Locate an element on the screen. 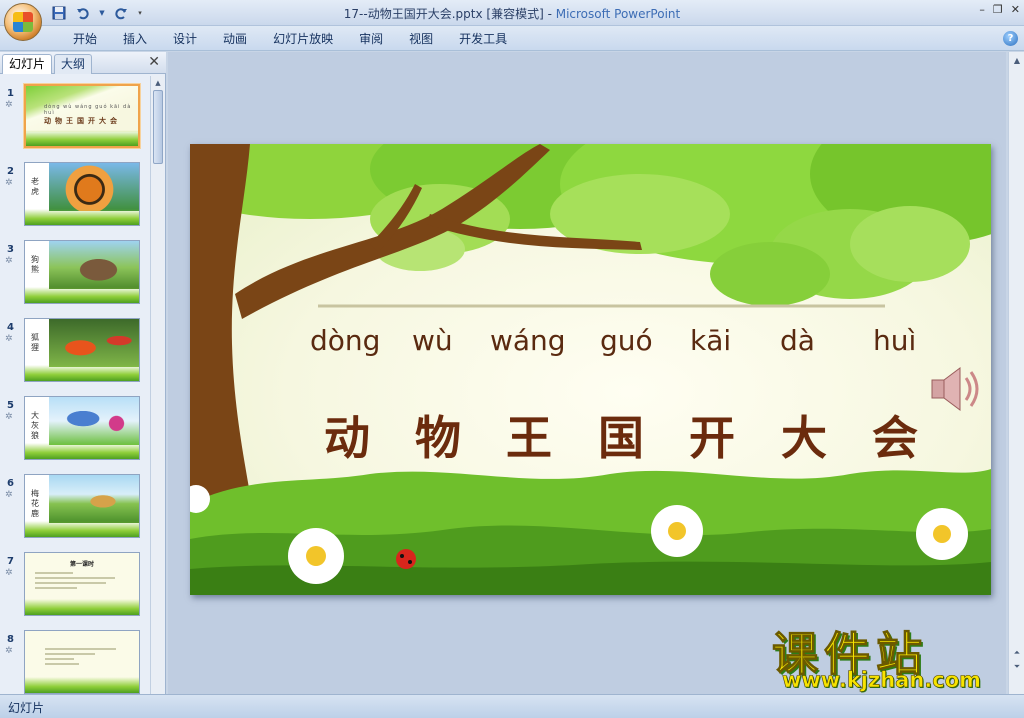  slide-thumbnail: 狐狸 is located at coordinates (82, 350).